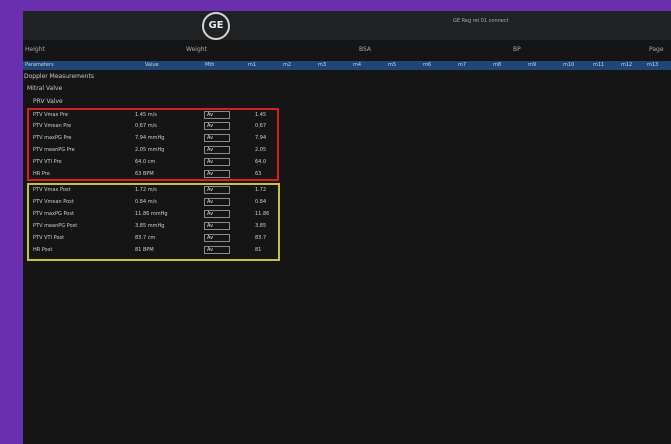 The height and width of the screenshot is (444, 671). Describe the element at coordinates (261, 126) in the screenshot. I see `measurement-1: 0.67` at that location.